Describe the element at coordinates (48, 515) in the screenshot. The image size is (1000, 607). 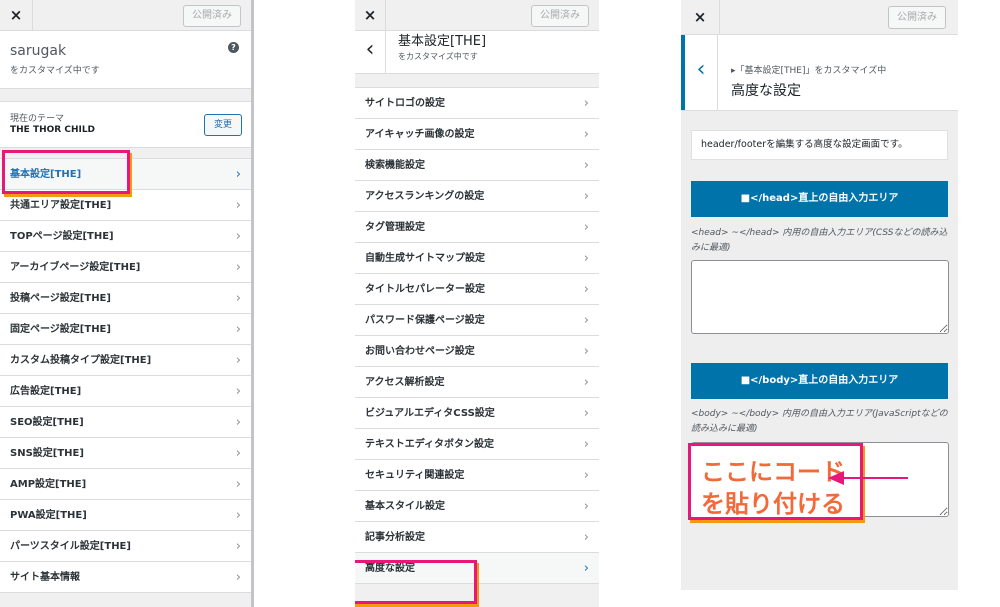
I see `menu-item-label: PWA設定[THE]` at that location.